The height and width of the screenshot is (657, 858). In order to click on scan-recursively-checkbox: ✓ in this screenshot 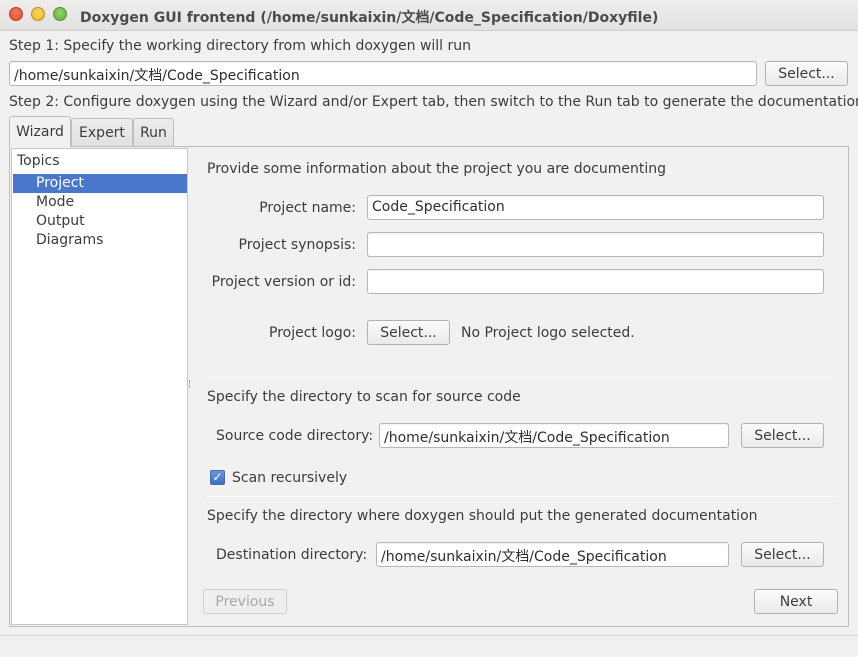, I will do `click(217, 477)`.